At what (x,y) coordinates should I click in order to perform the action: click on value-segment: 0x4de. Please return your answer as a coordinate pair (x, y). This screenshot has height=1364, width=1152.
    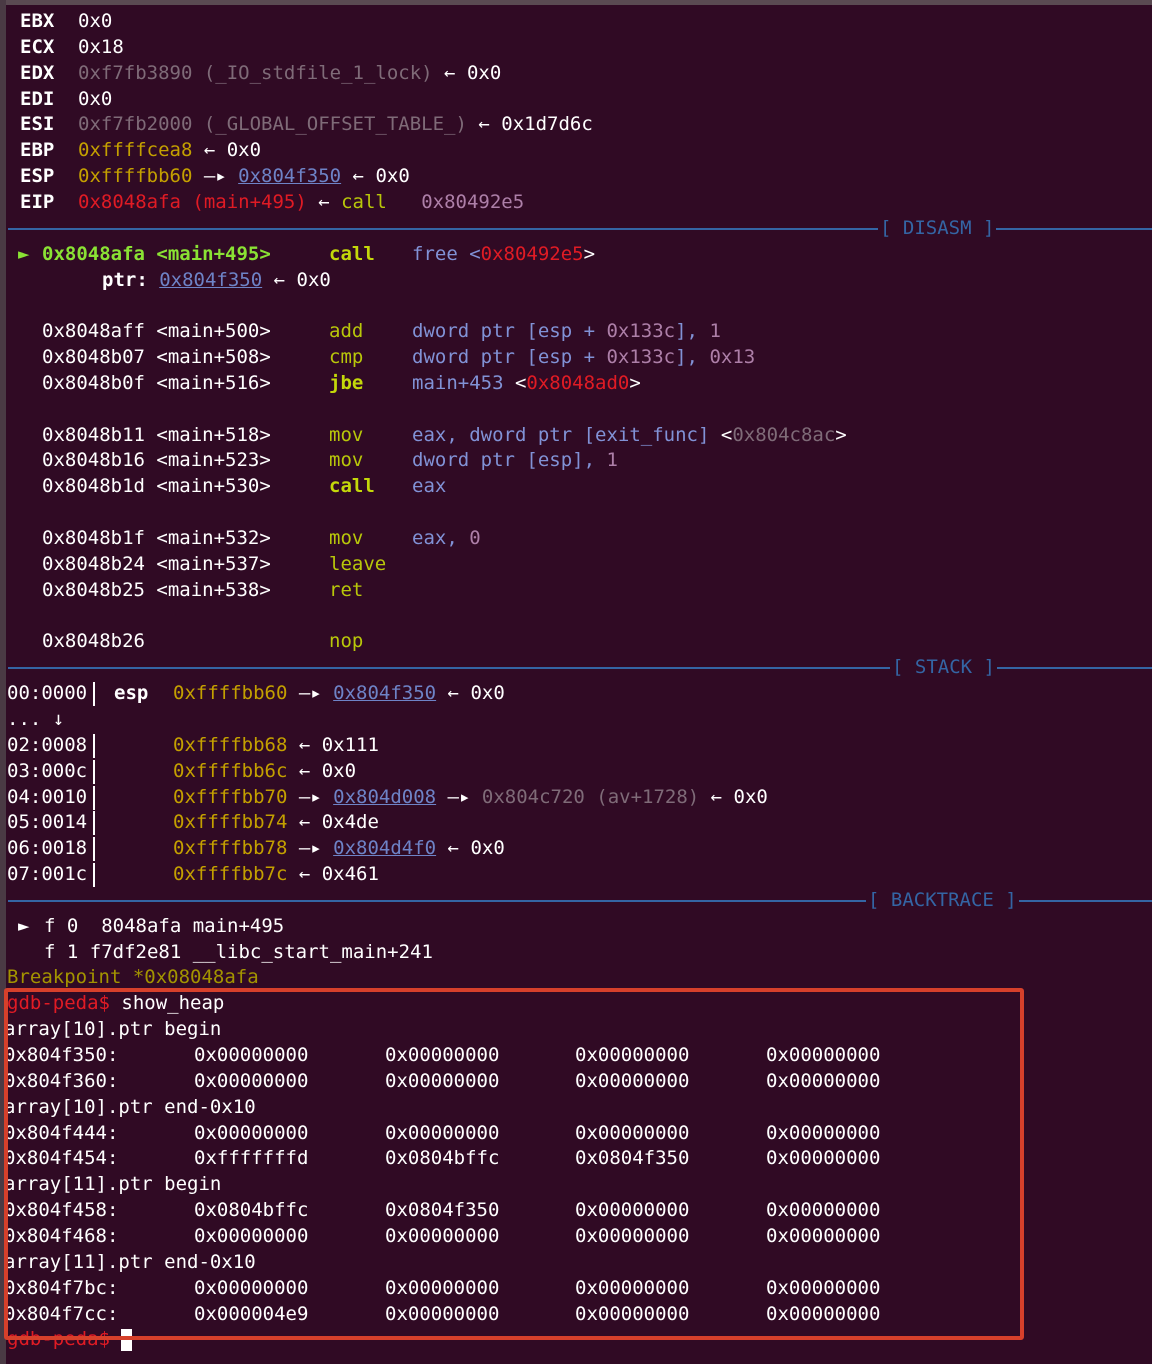
    Looking at the image, I should click on (350, 822).